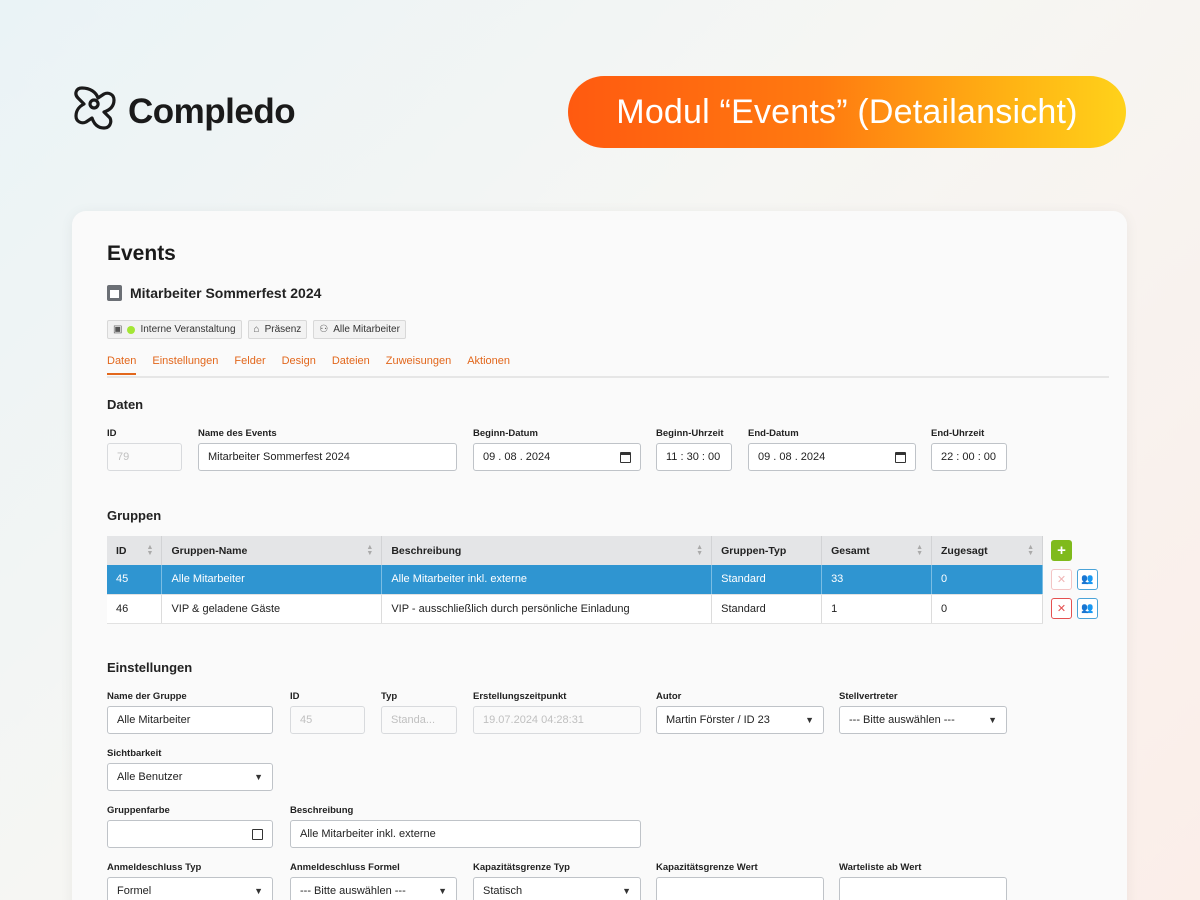 This screenshot has width=1200, height=900. Describe the element at coordinates (520, 696) in the screenshot. I see `label-created: Erstellungszeitpunkt` at that location.